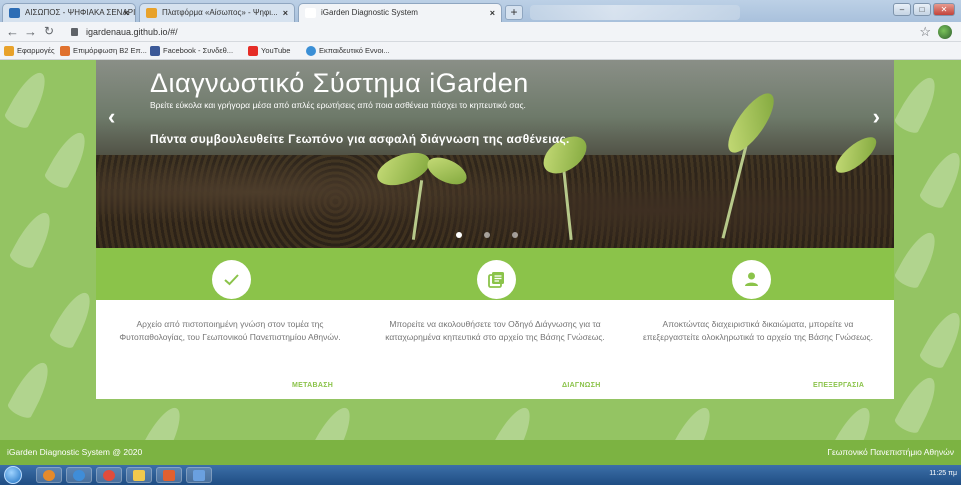  What do you see at coordinates (944, 9) in the screenshot?
I see `close-window-button: ✕` at bounding box center [944, 9].